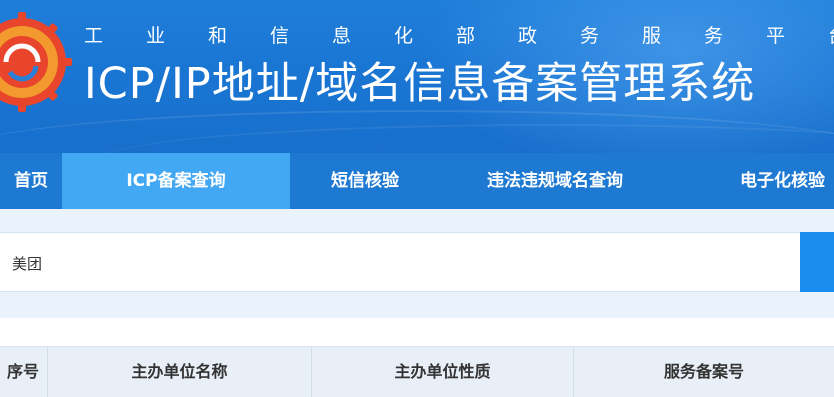 The image size is (834, 397). I want to click on results-table-header: 序号 主办单位名称 主办单位性质 服务备案号, so click(417, 371).